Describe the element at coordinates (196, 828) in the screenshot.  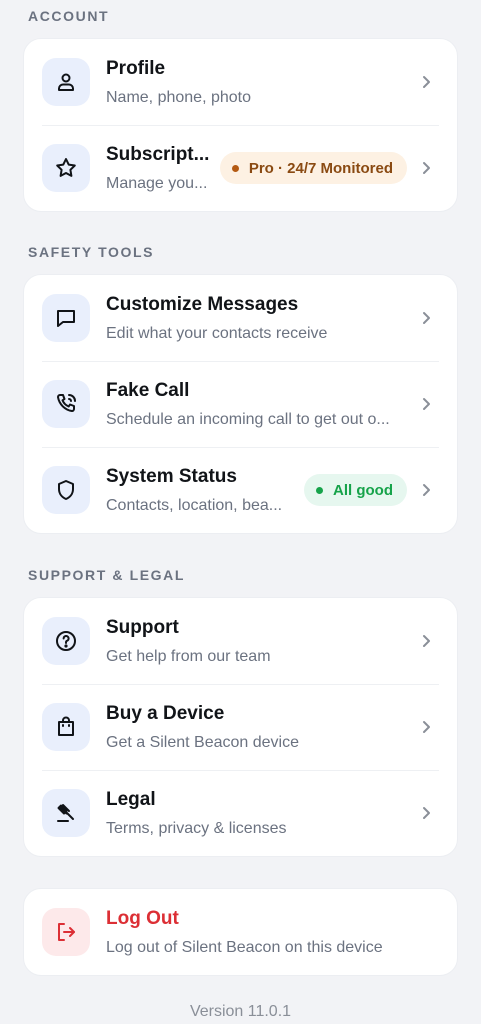
I see `legal-subtitle: Terms, privacy & licenses` at that location.